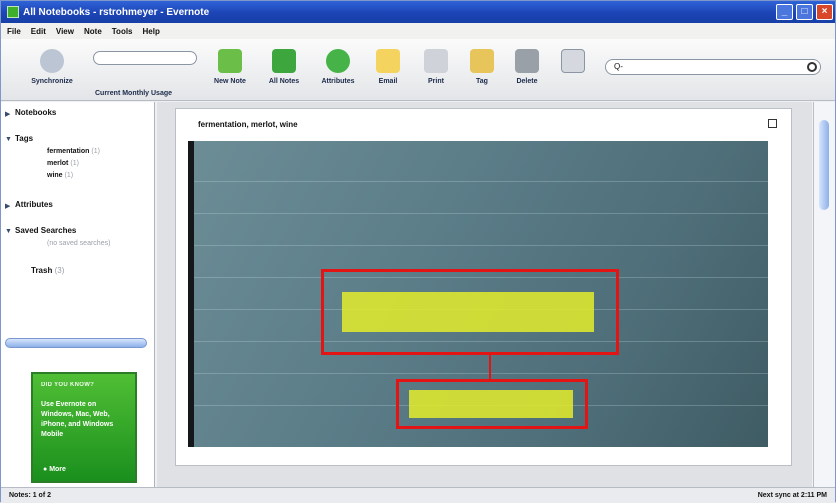  Describe the element at coordinates (65, 31) in the screenshot. I see `menu-view: View` at that location.